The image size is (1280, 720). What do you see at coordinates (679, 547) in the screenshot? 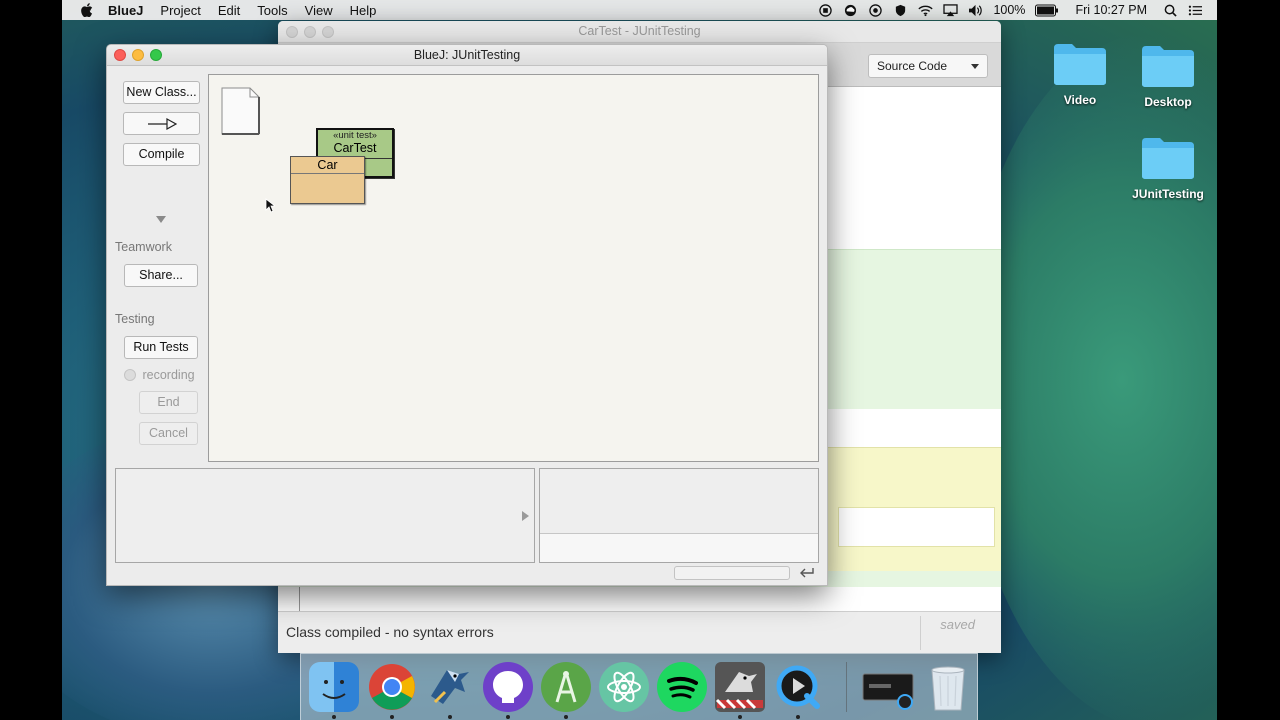
I see `codepad-input` at bounding box center [679, 547].